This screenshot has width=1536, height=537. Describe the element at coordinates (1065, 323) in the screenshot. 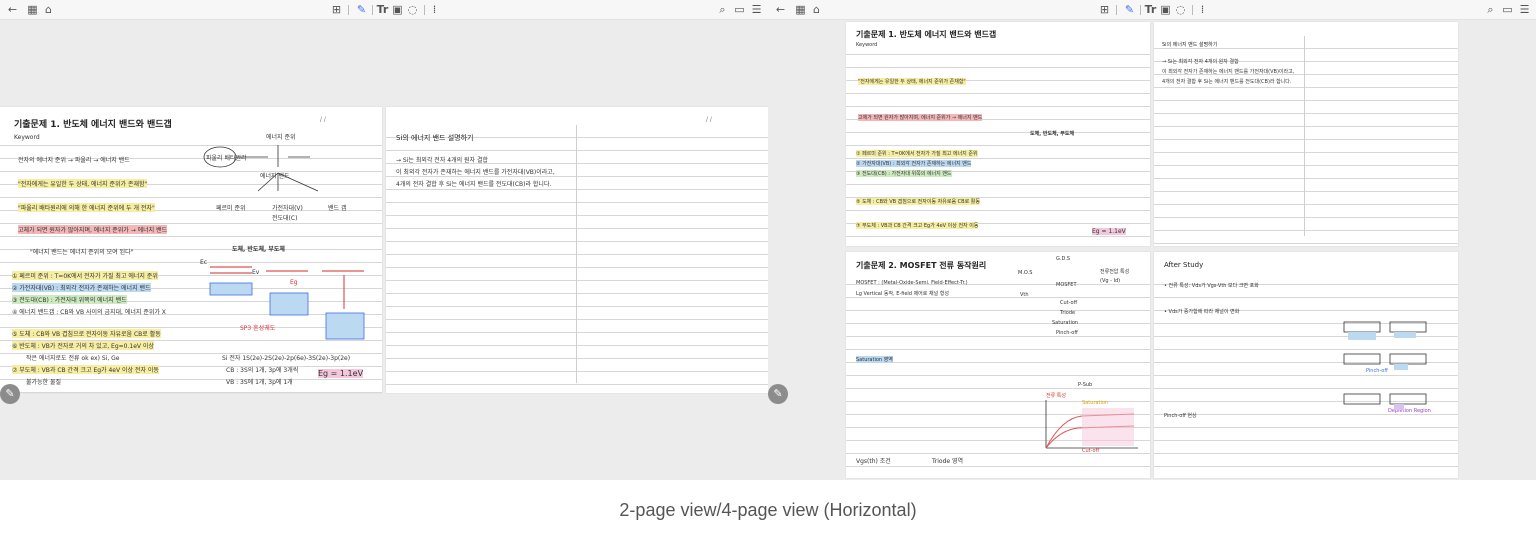

I see `note-line: Saturation` at that location.